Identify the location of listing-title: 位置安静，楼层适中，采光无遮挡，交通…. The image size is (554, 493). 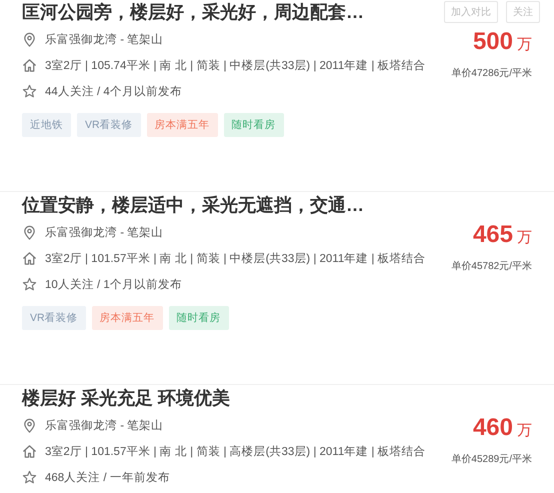
(193, 205).